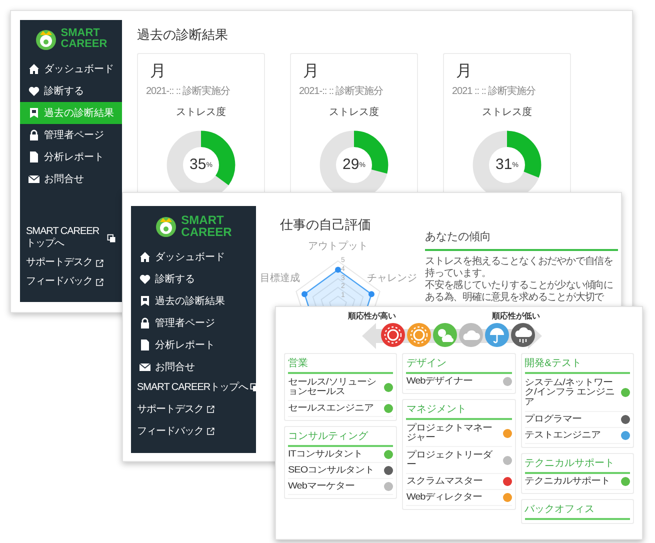 This screenshot has width=655, height=543. What do you see at coordinates (332, 471) in the screenshot?
I see `job-name: SEOコンサルタント` at bounding box center [332, 471].